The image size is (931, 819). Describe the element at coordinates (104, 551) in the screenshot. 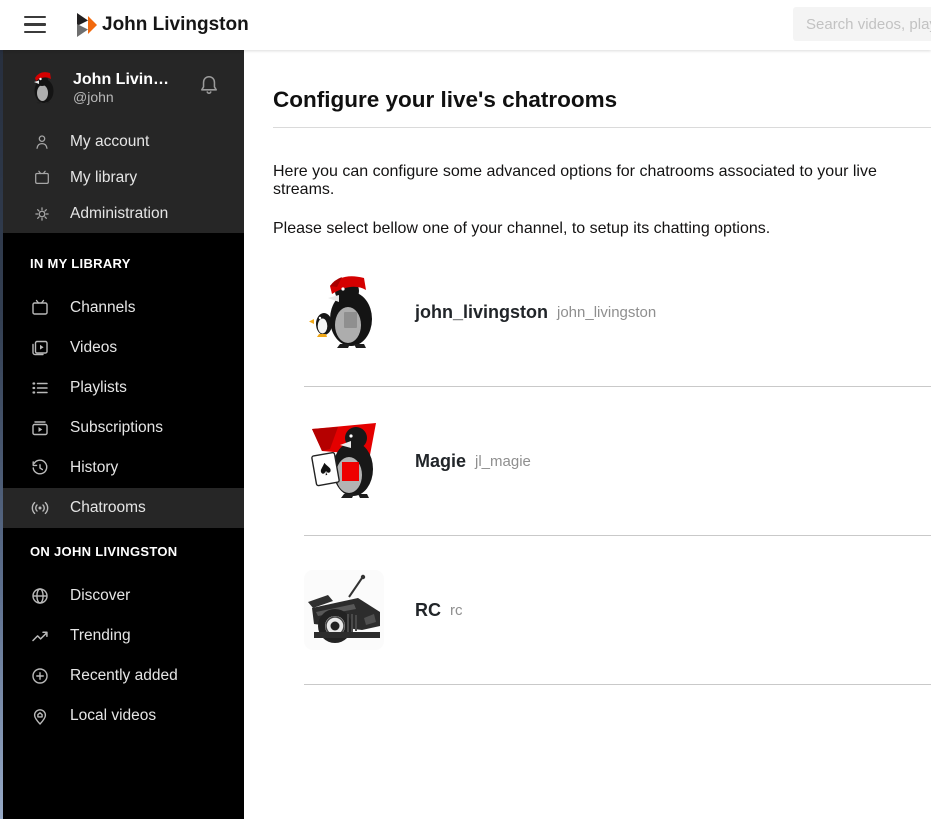

I see `section-title-on-instance: ON JOHN LIVINGSTON` at that location.